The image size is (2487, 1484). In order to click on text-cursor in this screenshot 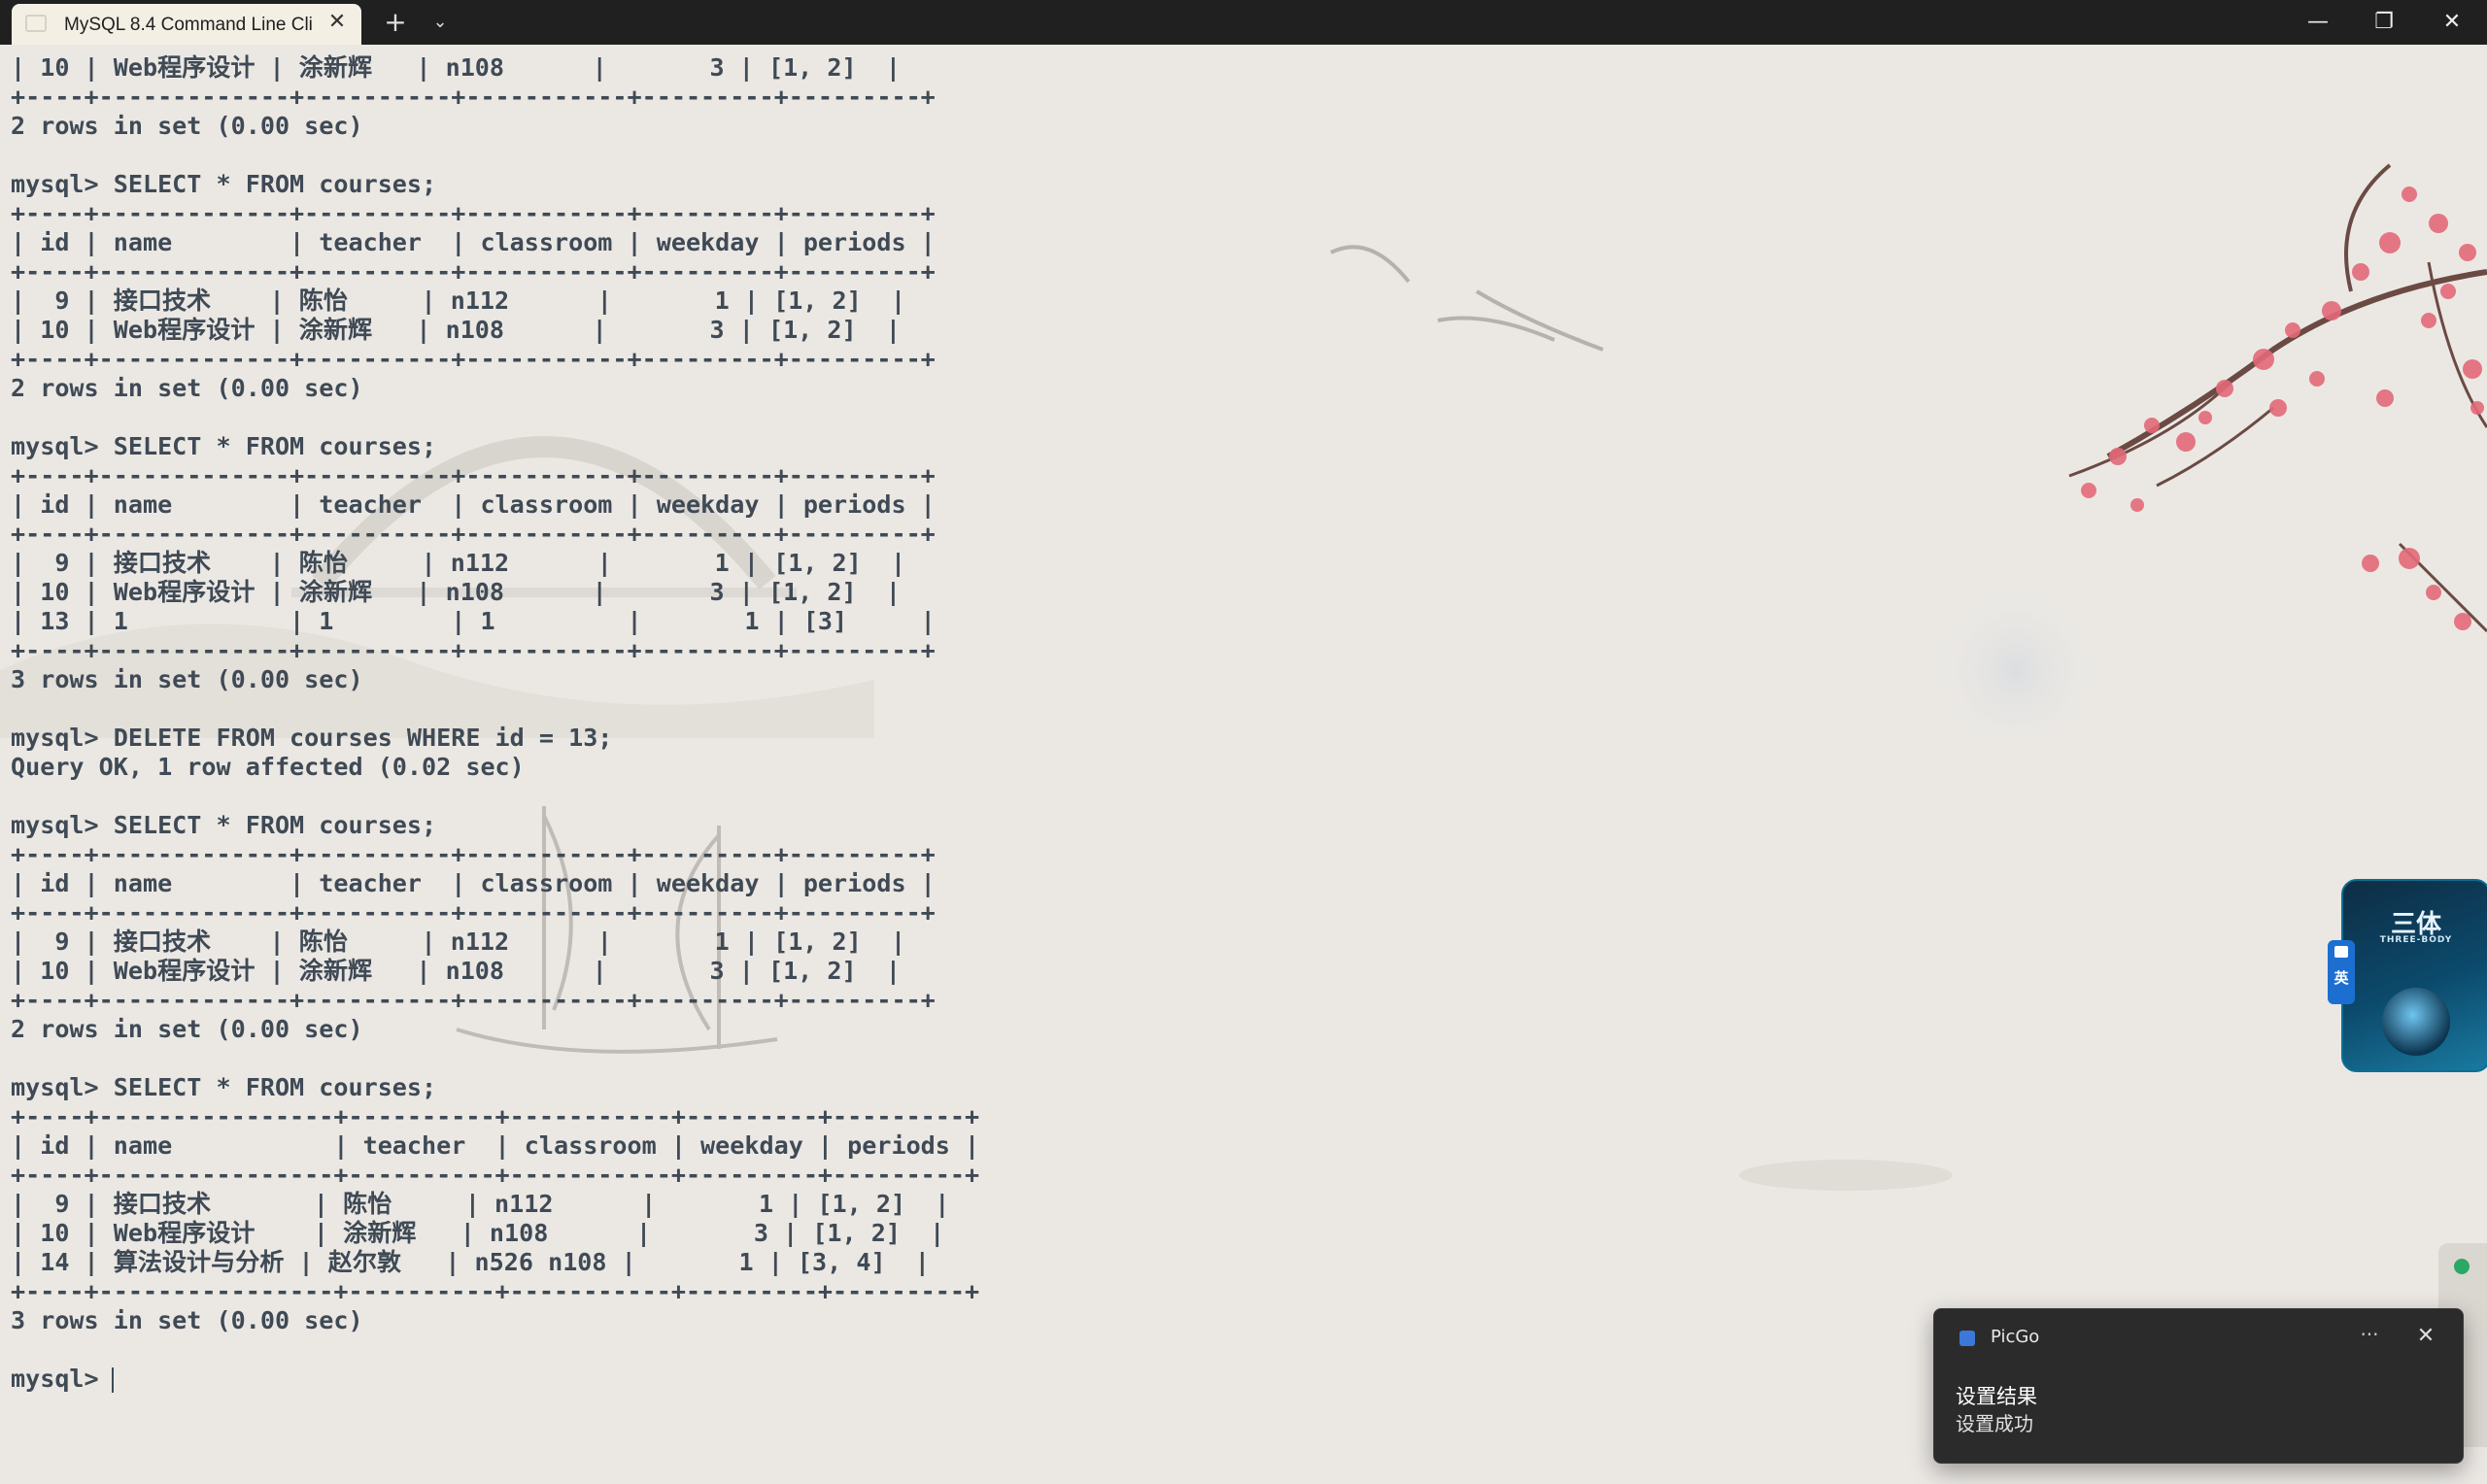, I will do `click(113, 1380)`.